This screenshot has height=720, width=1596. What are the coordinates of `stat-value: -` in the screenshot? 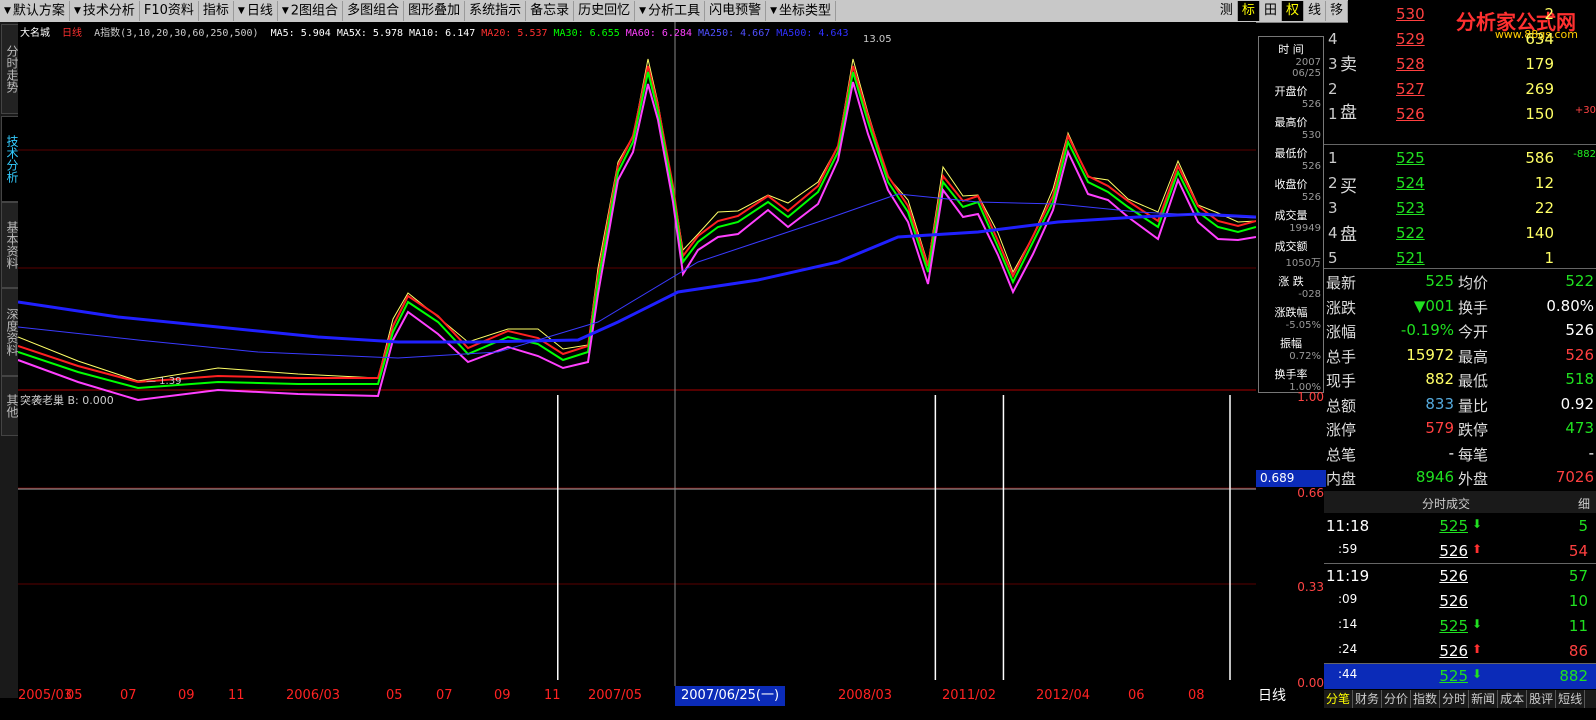 It's located at (1451, 452).